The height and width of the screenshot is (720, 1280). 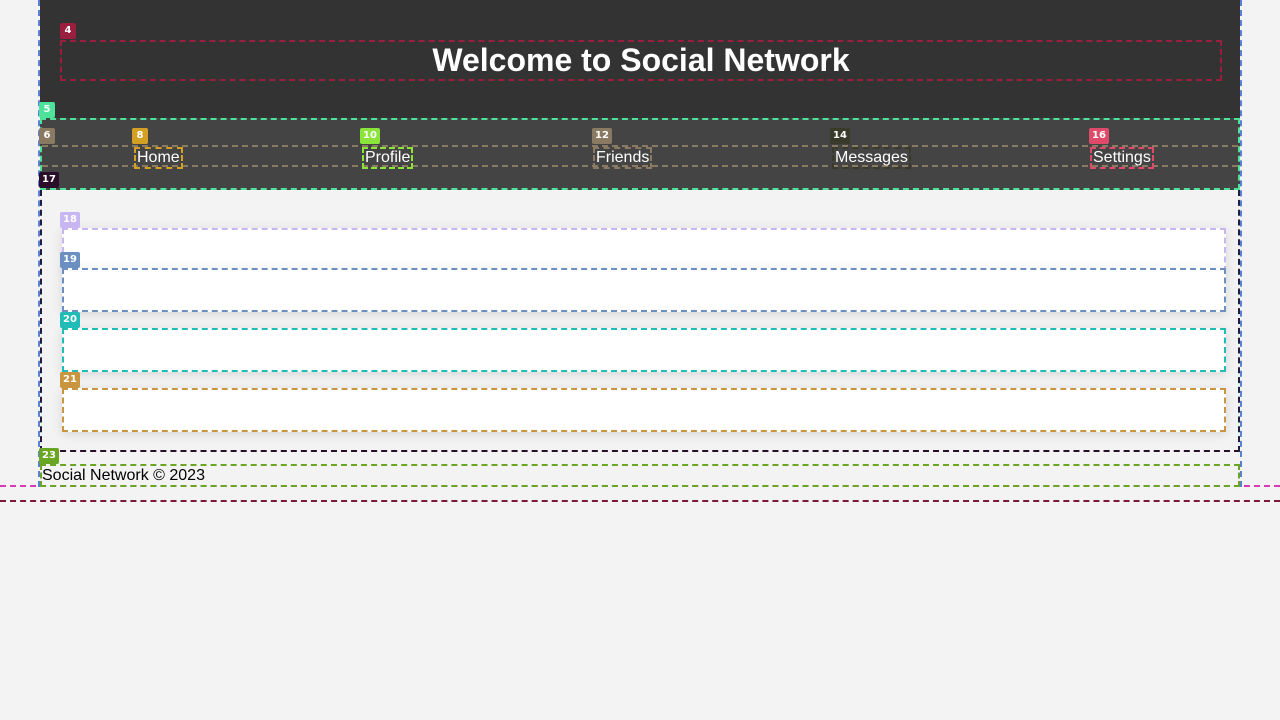 What do you see at coordinates (840, 136) in the screenshot?
I see `index-badge: 14` at bounding box center [840, 136].